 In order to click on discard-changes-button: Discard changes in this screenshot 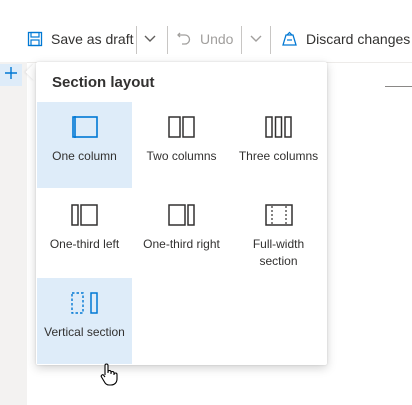, I will do `click(345, 39)`.